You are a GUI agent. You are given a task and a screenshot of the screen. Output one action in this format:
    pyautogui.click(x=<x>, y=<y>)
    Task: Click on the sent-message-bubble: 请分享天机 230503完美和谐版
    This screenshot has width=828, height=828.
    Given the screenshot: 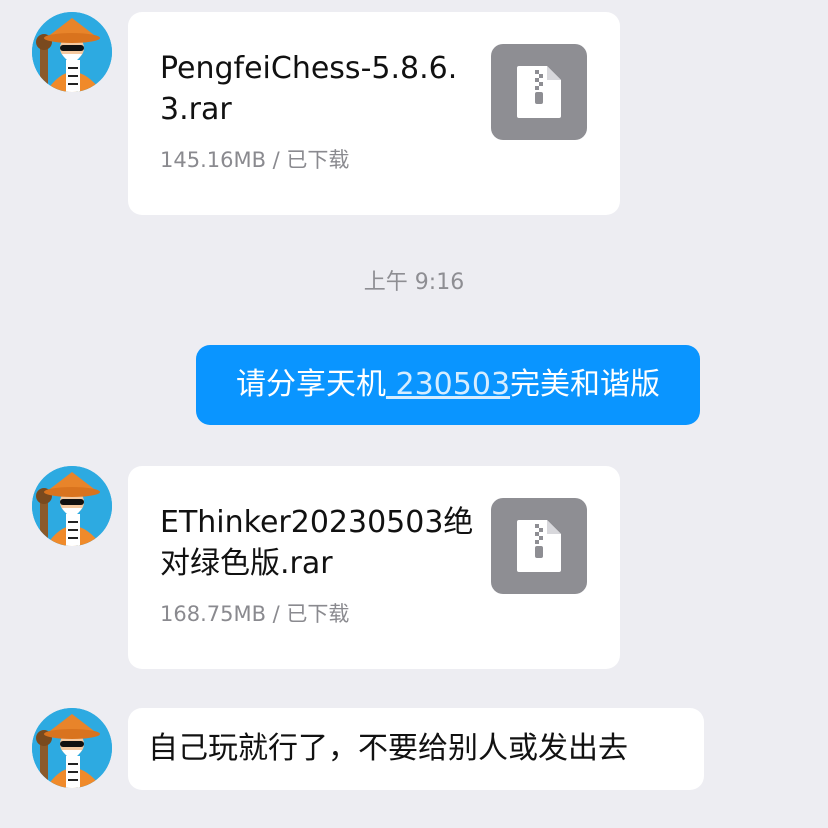 What is the action you would take?
    pyautogui.click(x=448, y=385)
    